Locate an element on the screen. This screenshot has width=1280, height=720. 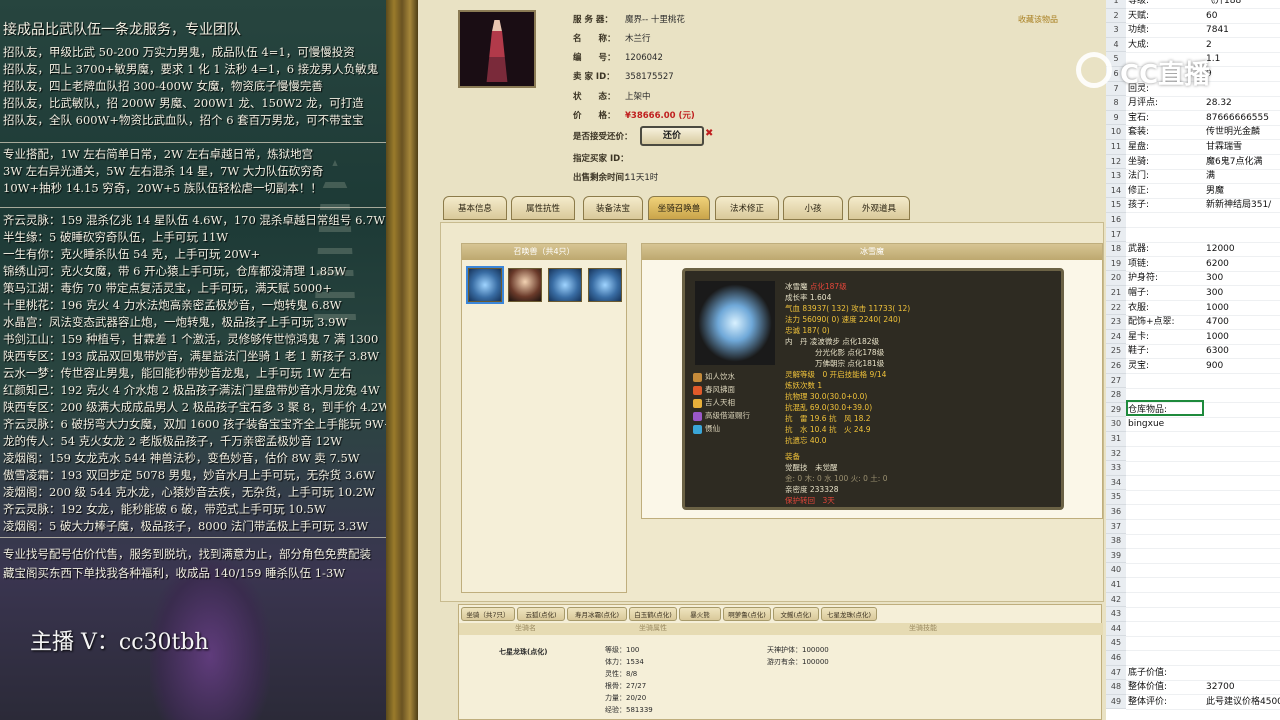
cell-b: 套装: is located at coordinates (1138, 132).